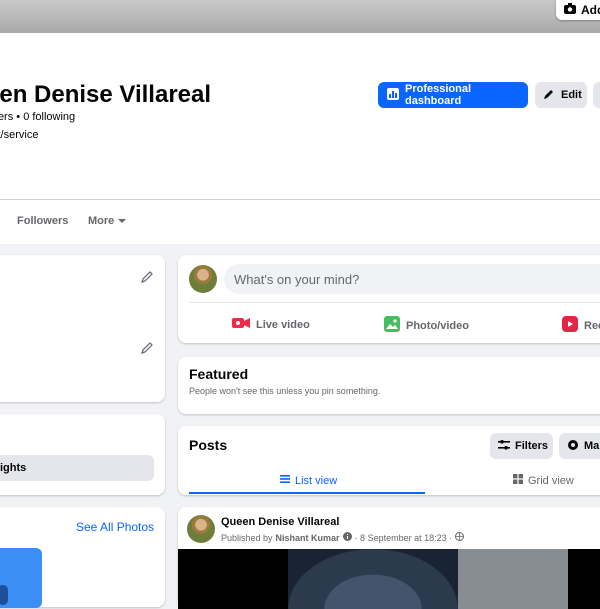 Image resolution: width=600 pixels, height=609 pixels. I want to click on whats-on-your-mind-input: What's on your mind?, so click(412, 279).